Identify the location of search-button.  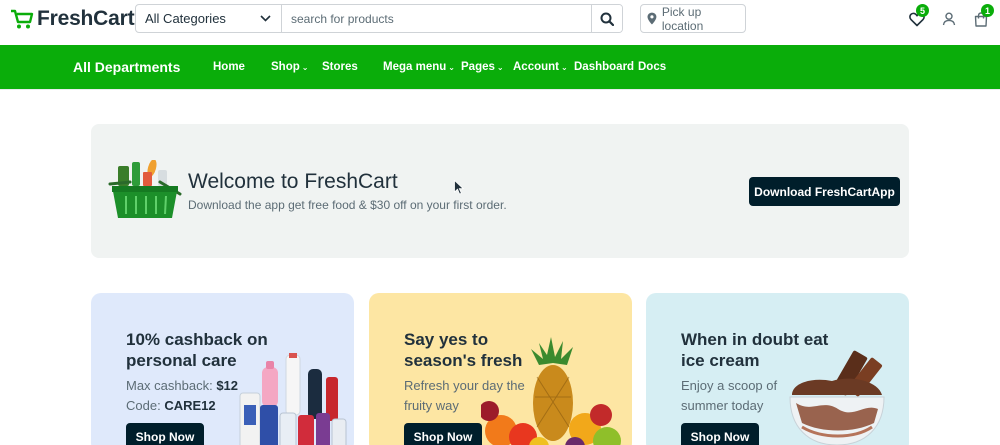
(606, 18).